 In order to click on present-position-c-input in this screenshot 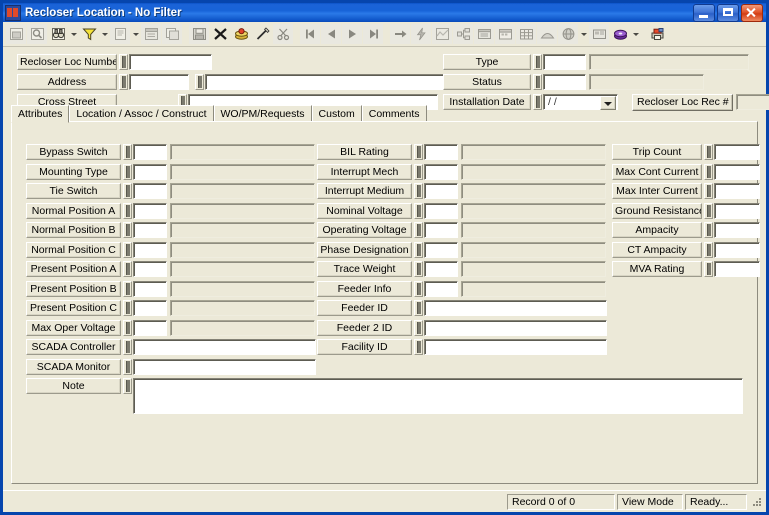, I will do `click(150, 308)`.